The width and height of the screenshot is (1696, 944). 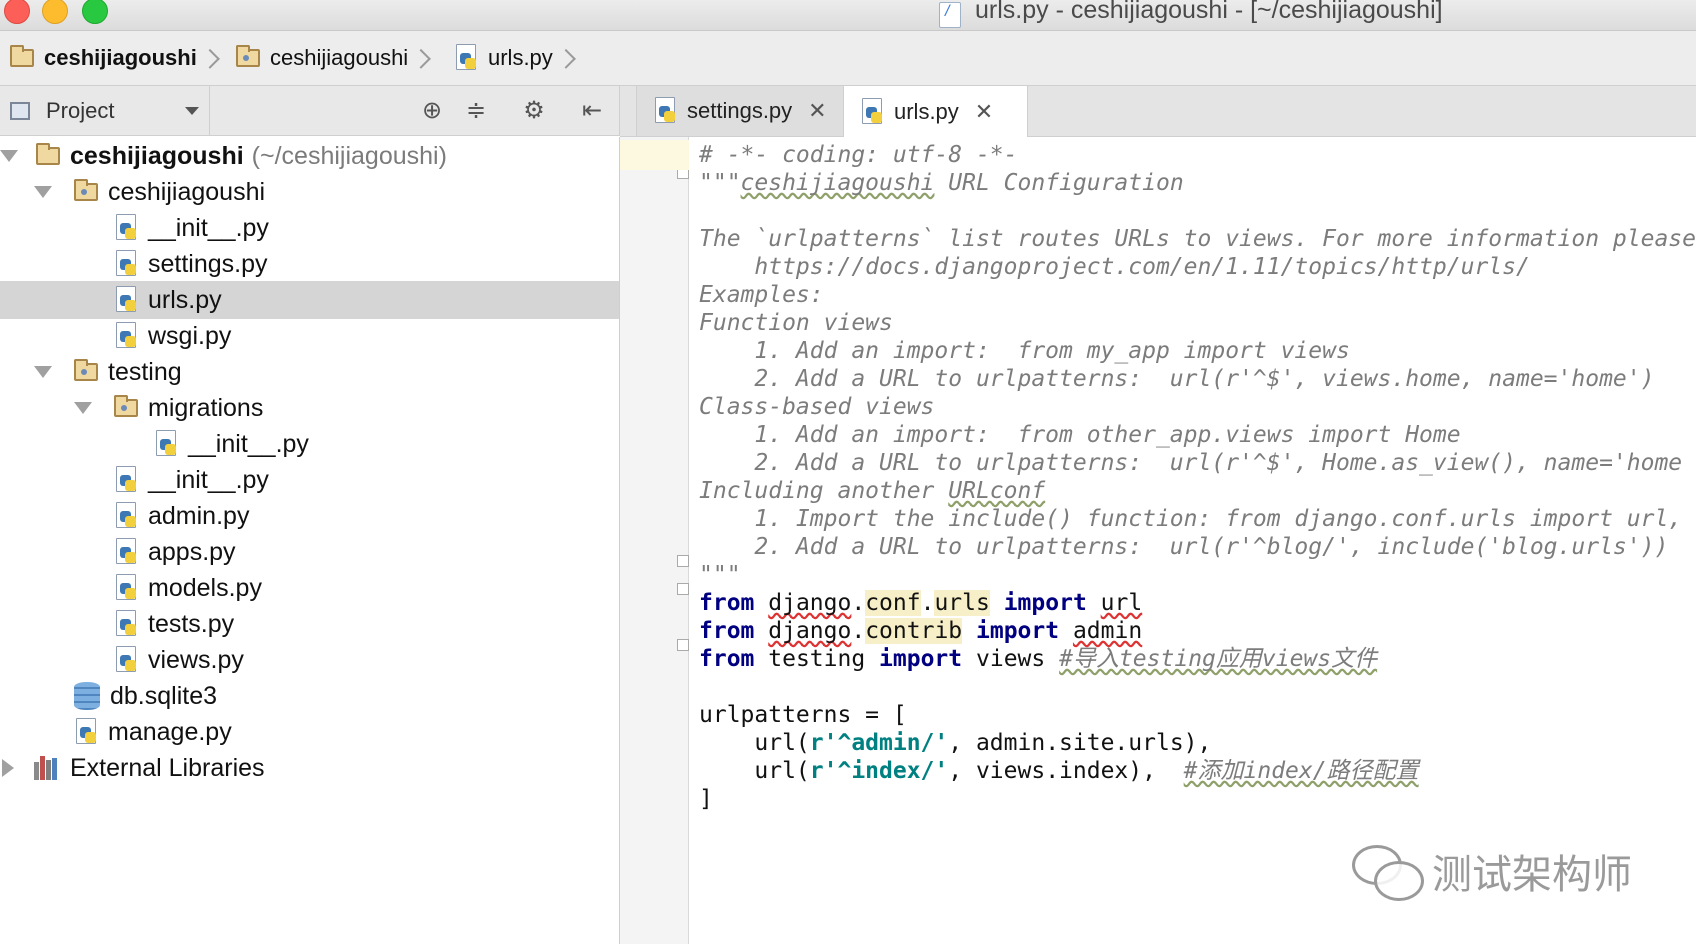 What do you see at coordinates (309, 336) in the screenshot?
I see `tree-item-file: wsgi.py` at bounding box center [309, 336].